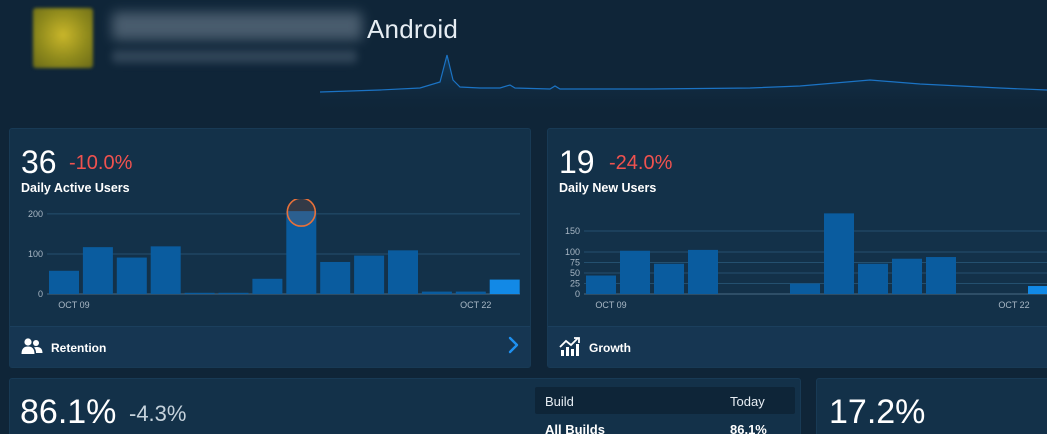 The image size is (1047, 434). Describe the element at coordinates (572, 252) in the screenshot. I see `dnu-y-tick-label: 100` at that location.